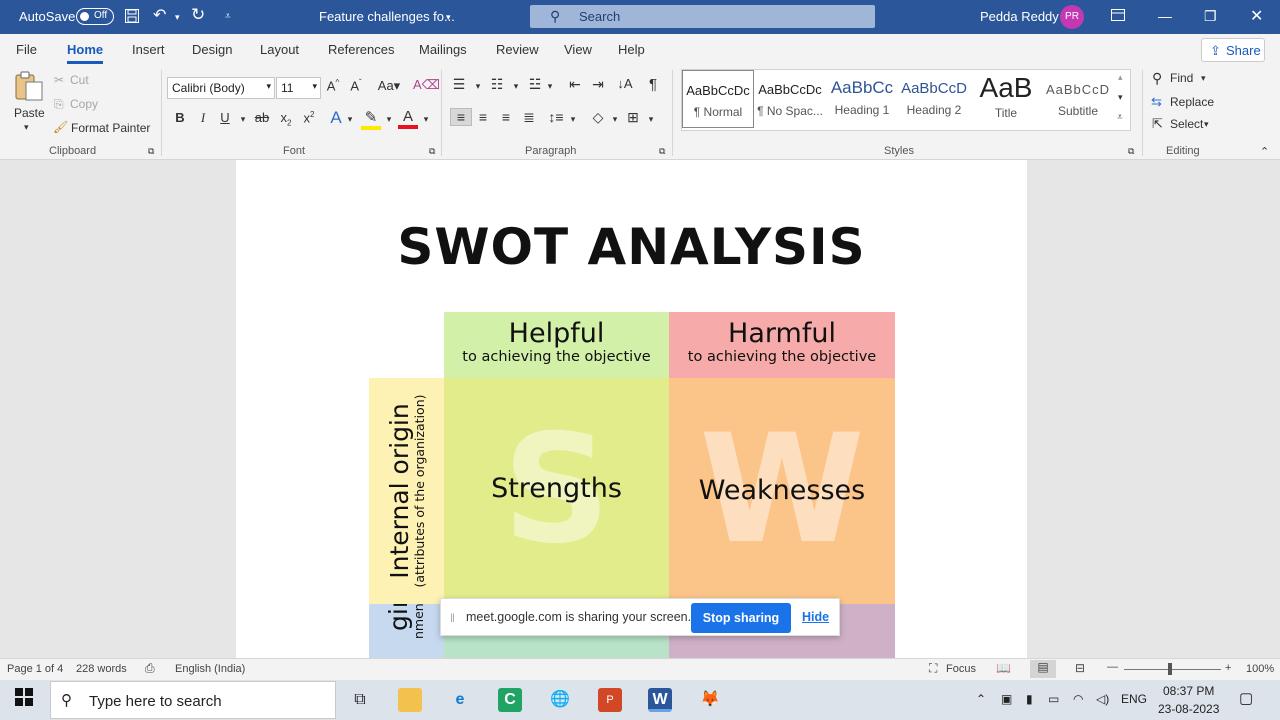 This screenshot has height=720, width=1280. Describe the element at coordinates (1203, 78) in the screenshot. I see `find-dropdown-icon: ▾` at that location.